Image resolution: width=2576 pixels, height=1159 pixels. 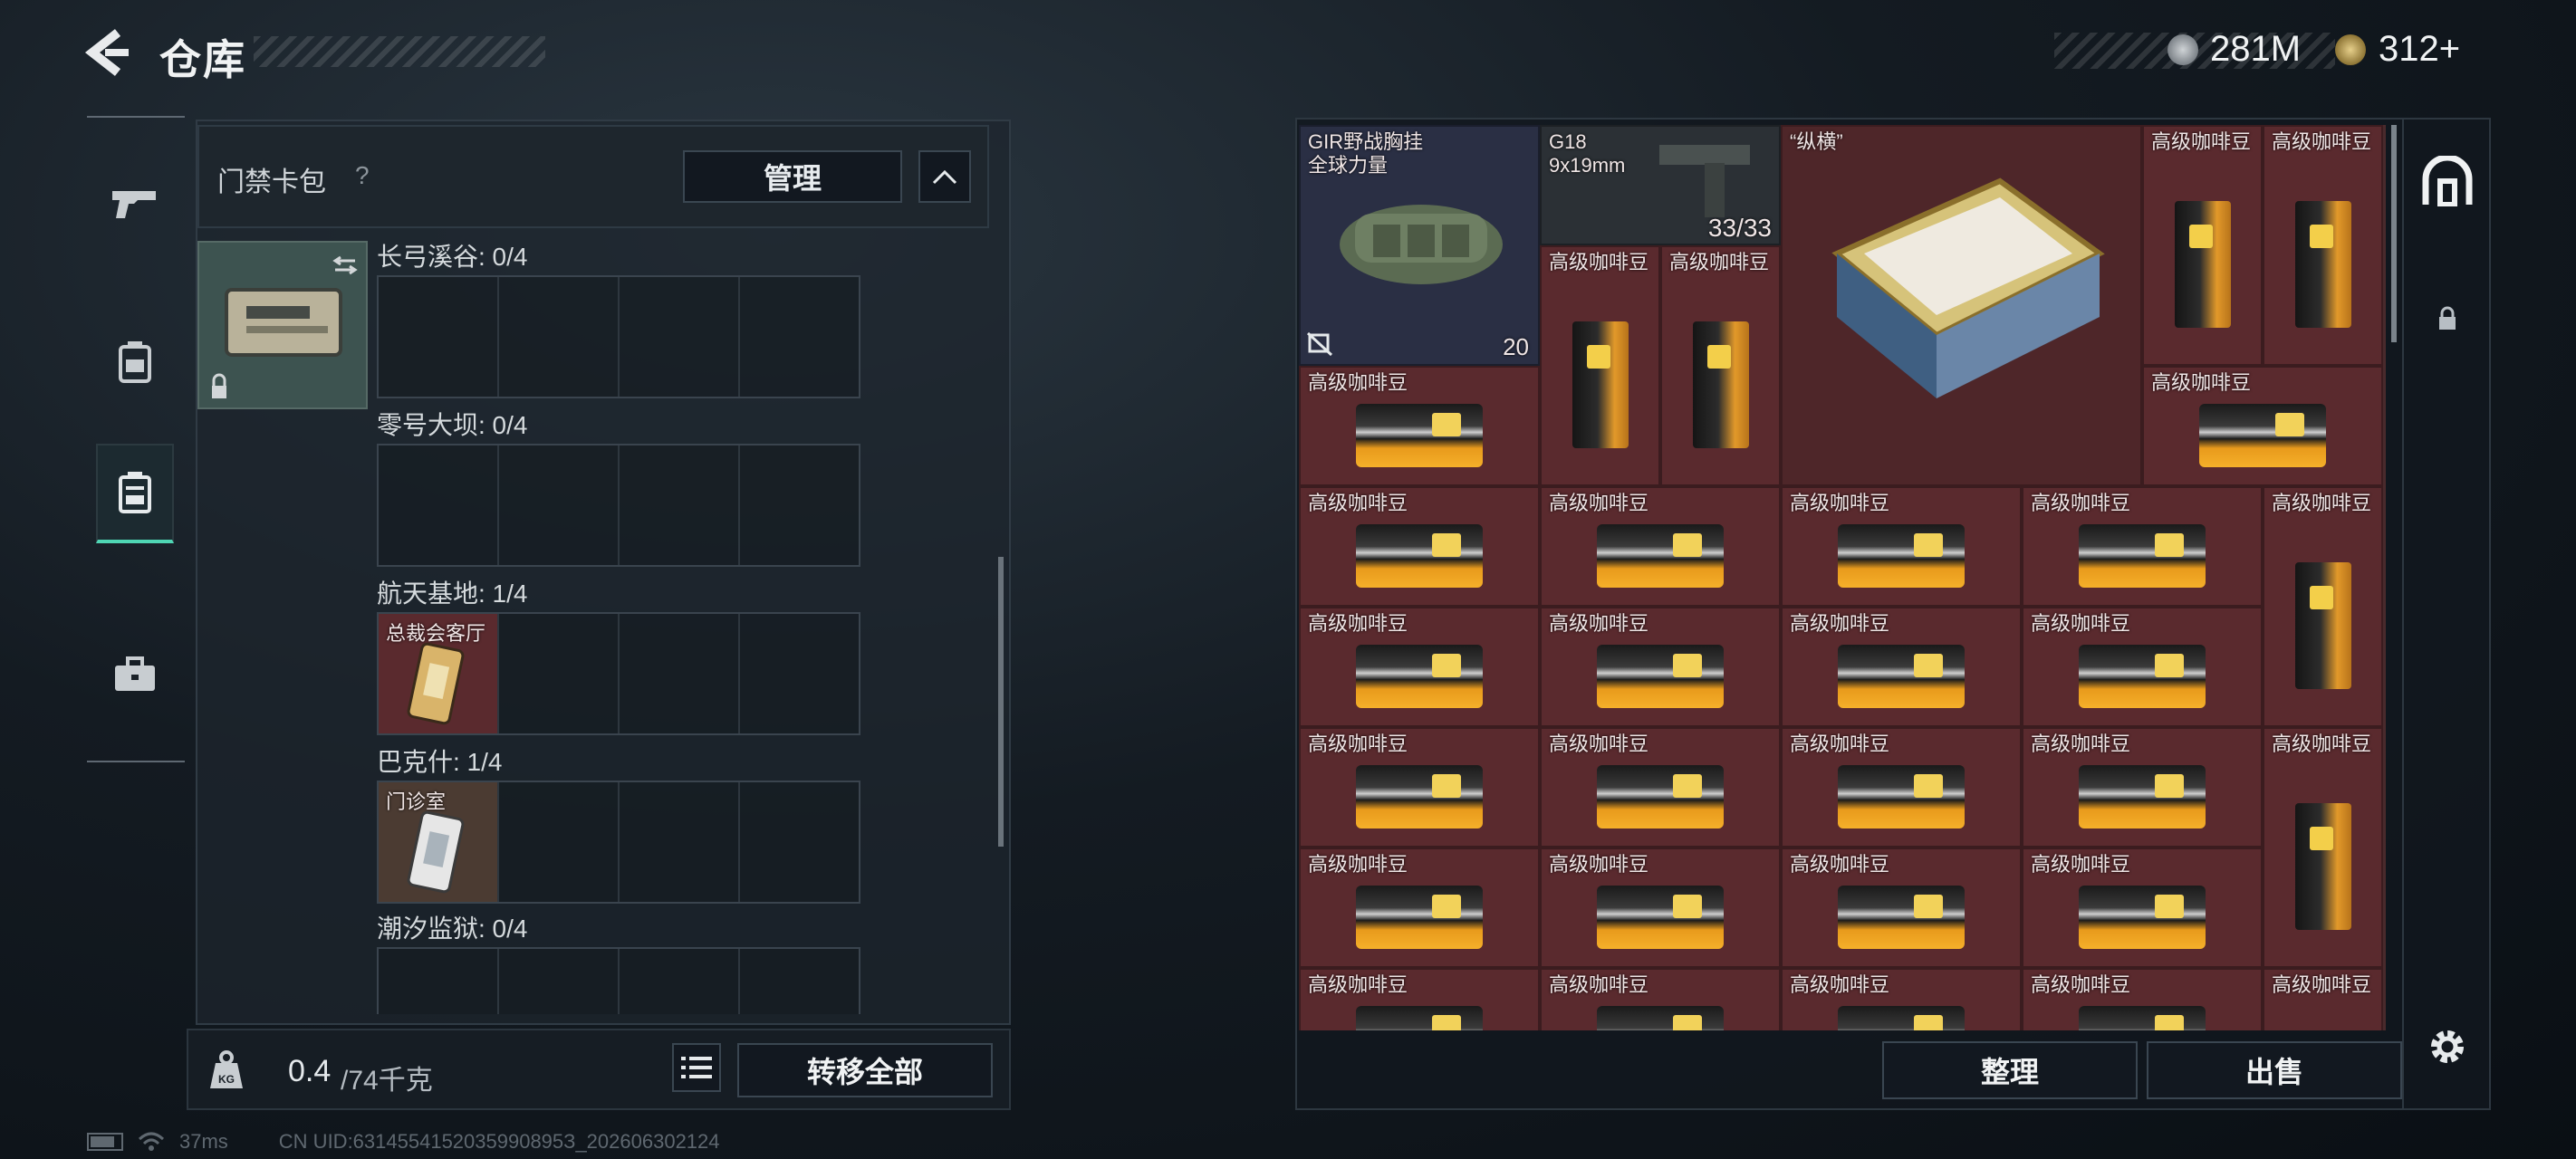 I want to click on sell-button: 出售, so click(x=2274, y=1070).